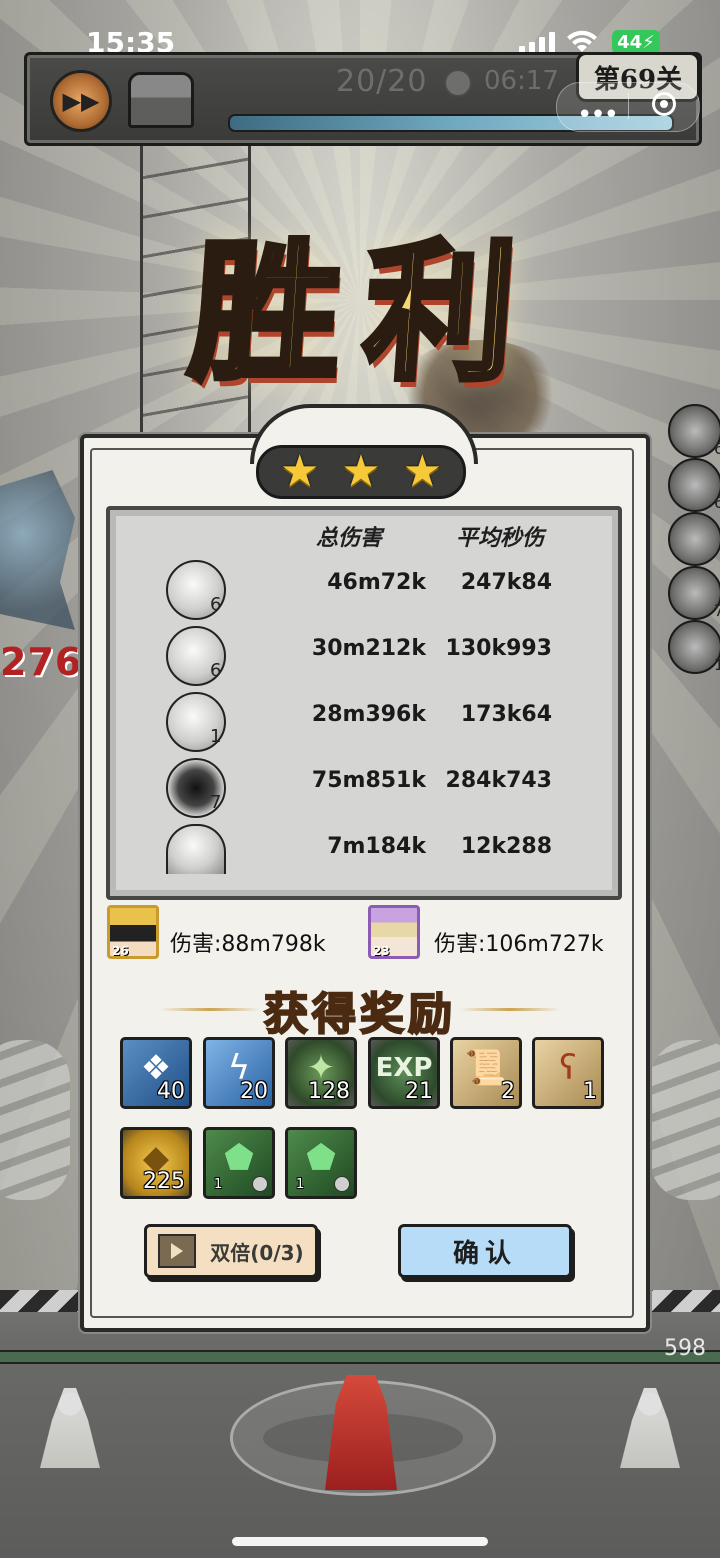  What do you see at coordinates (694, 539) in the screenshot?
I see `side-skill-whirlwind` at bounding box center [694, 539].